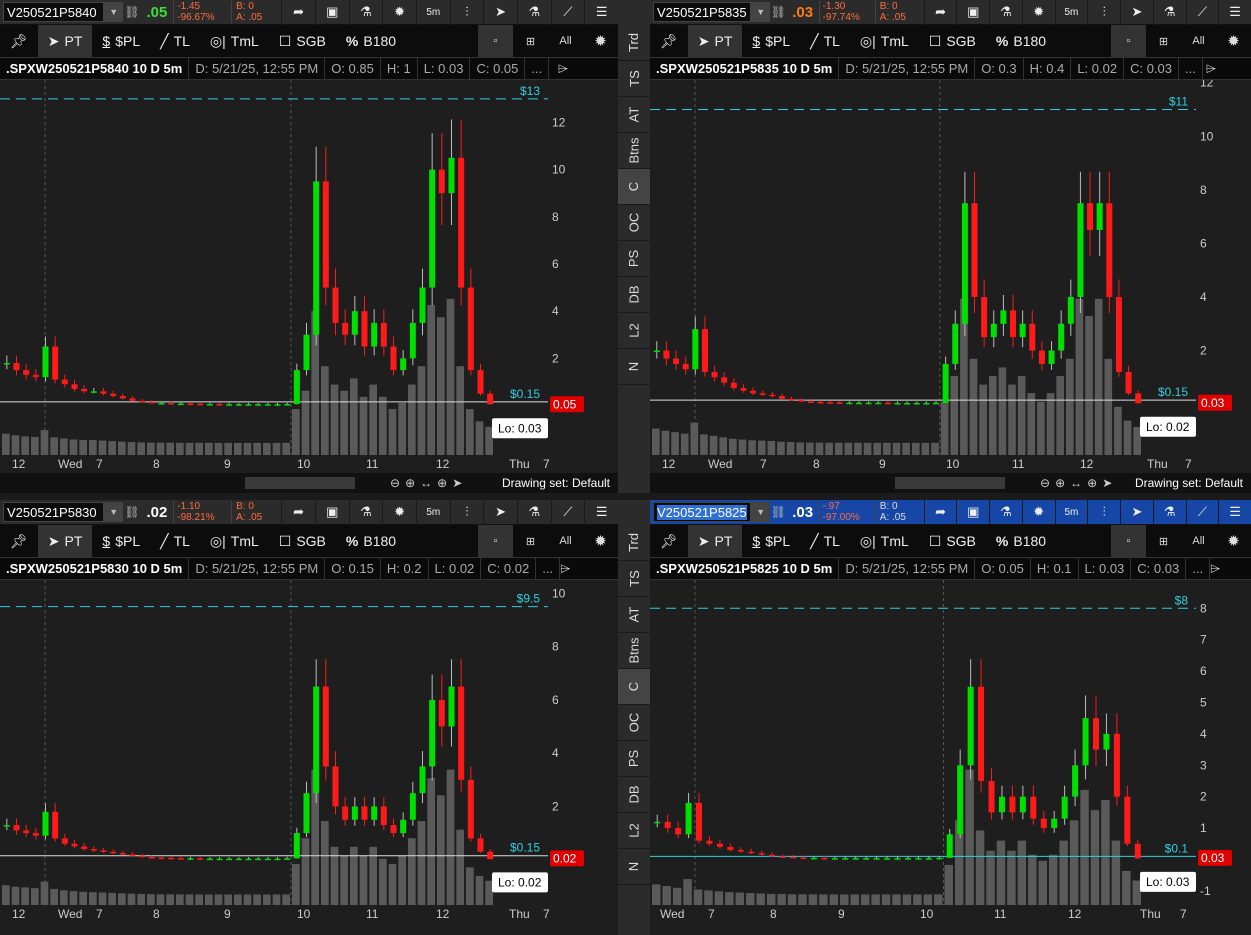 The height and width of the screenshot is (935, 1251). What do you see at coordinates (442, 483) in the screenshot?
I see `crosshair-icon: ⊕` at bounding box center [442, 483].